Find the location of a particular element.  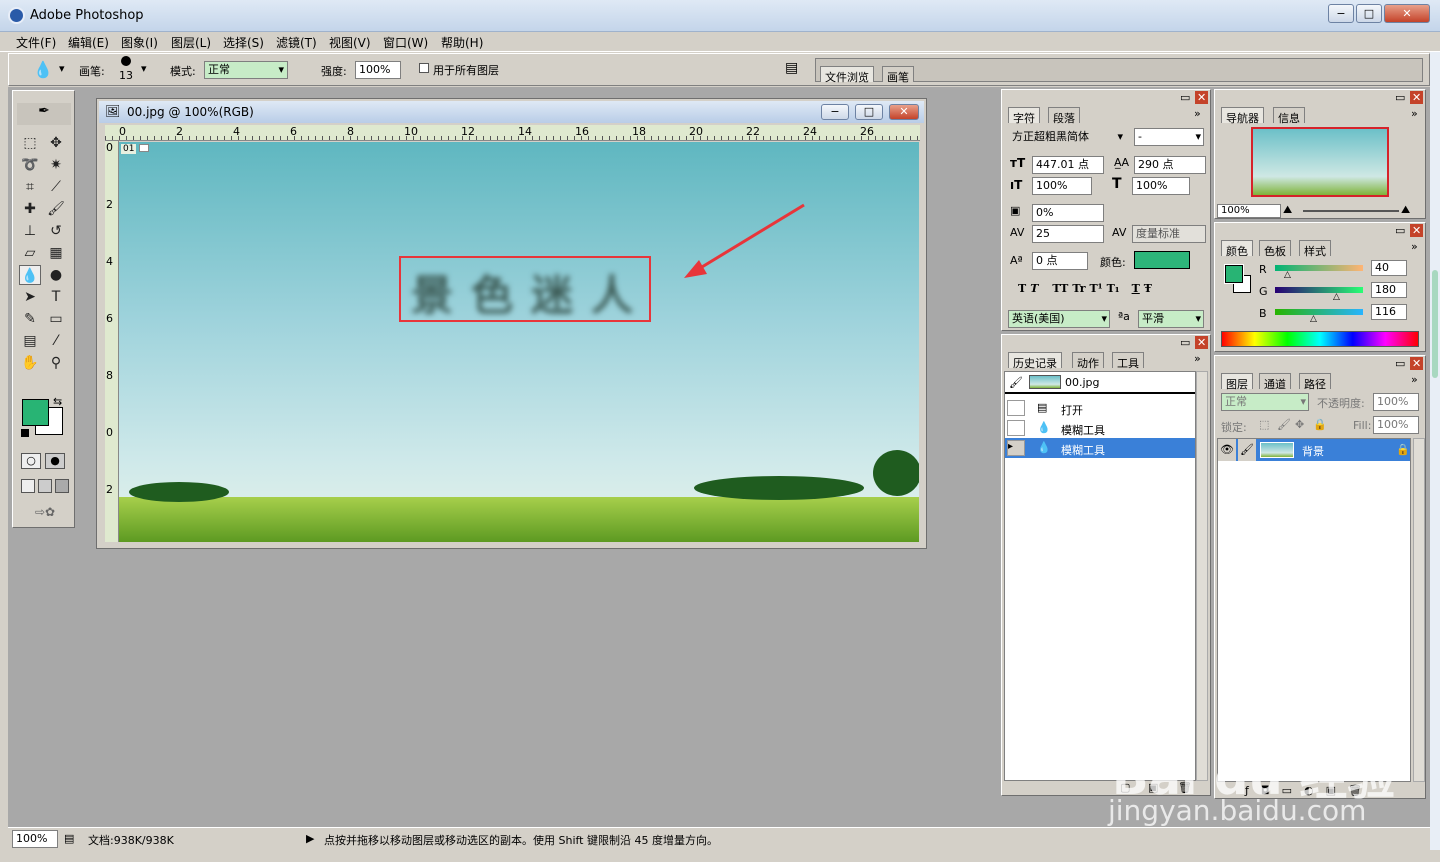

history-item: 💧 模糊工具 is located at coordinates (1100, 428).